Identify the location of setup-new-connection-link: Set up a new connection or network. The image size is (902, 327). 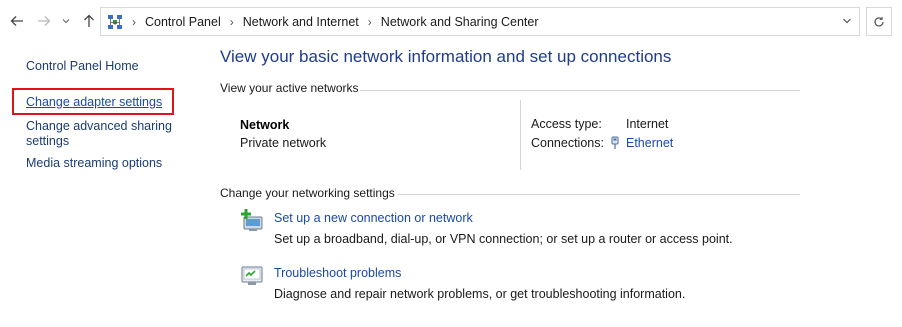
(373, 218).